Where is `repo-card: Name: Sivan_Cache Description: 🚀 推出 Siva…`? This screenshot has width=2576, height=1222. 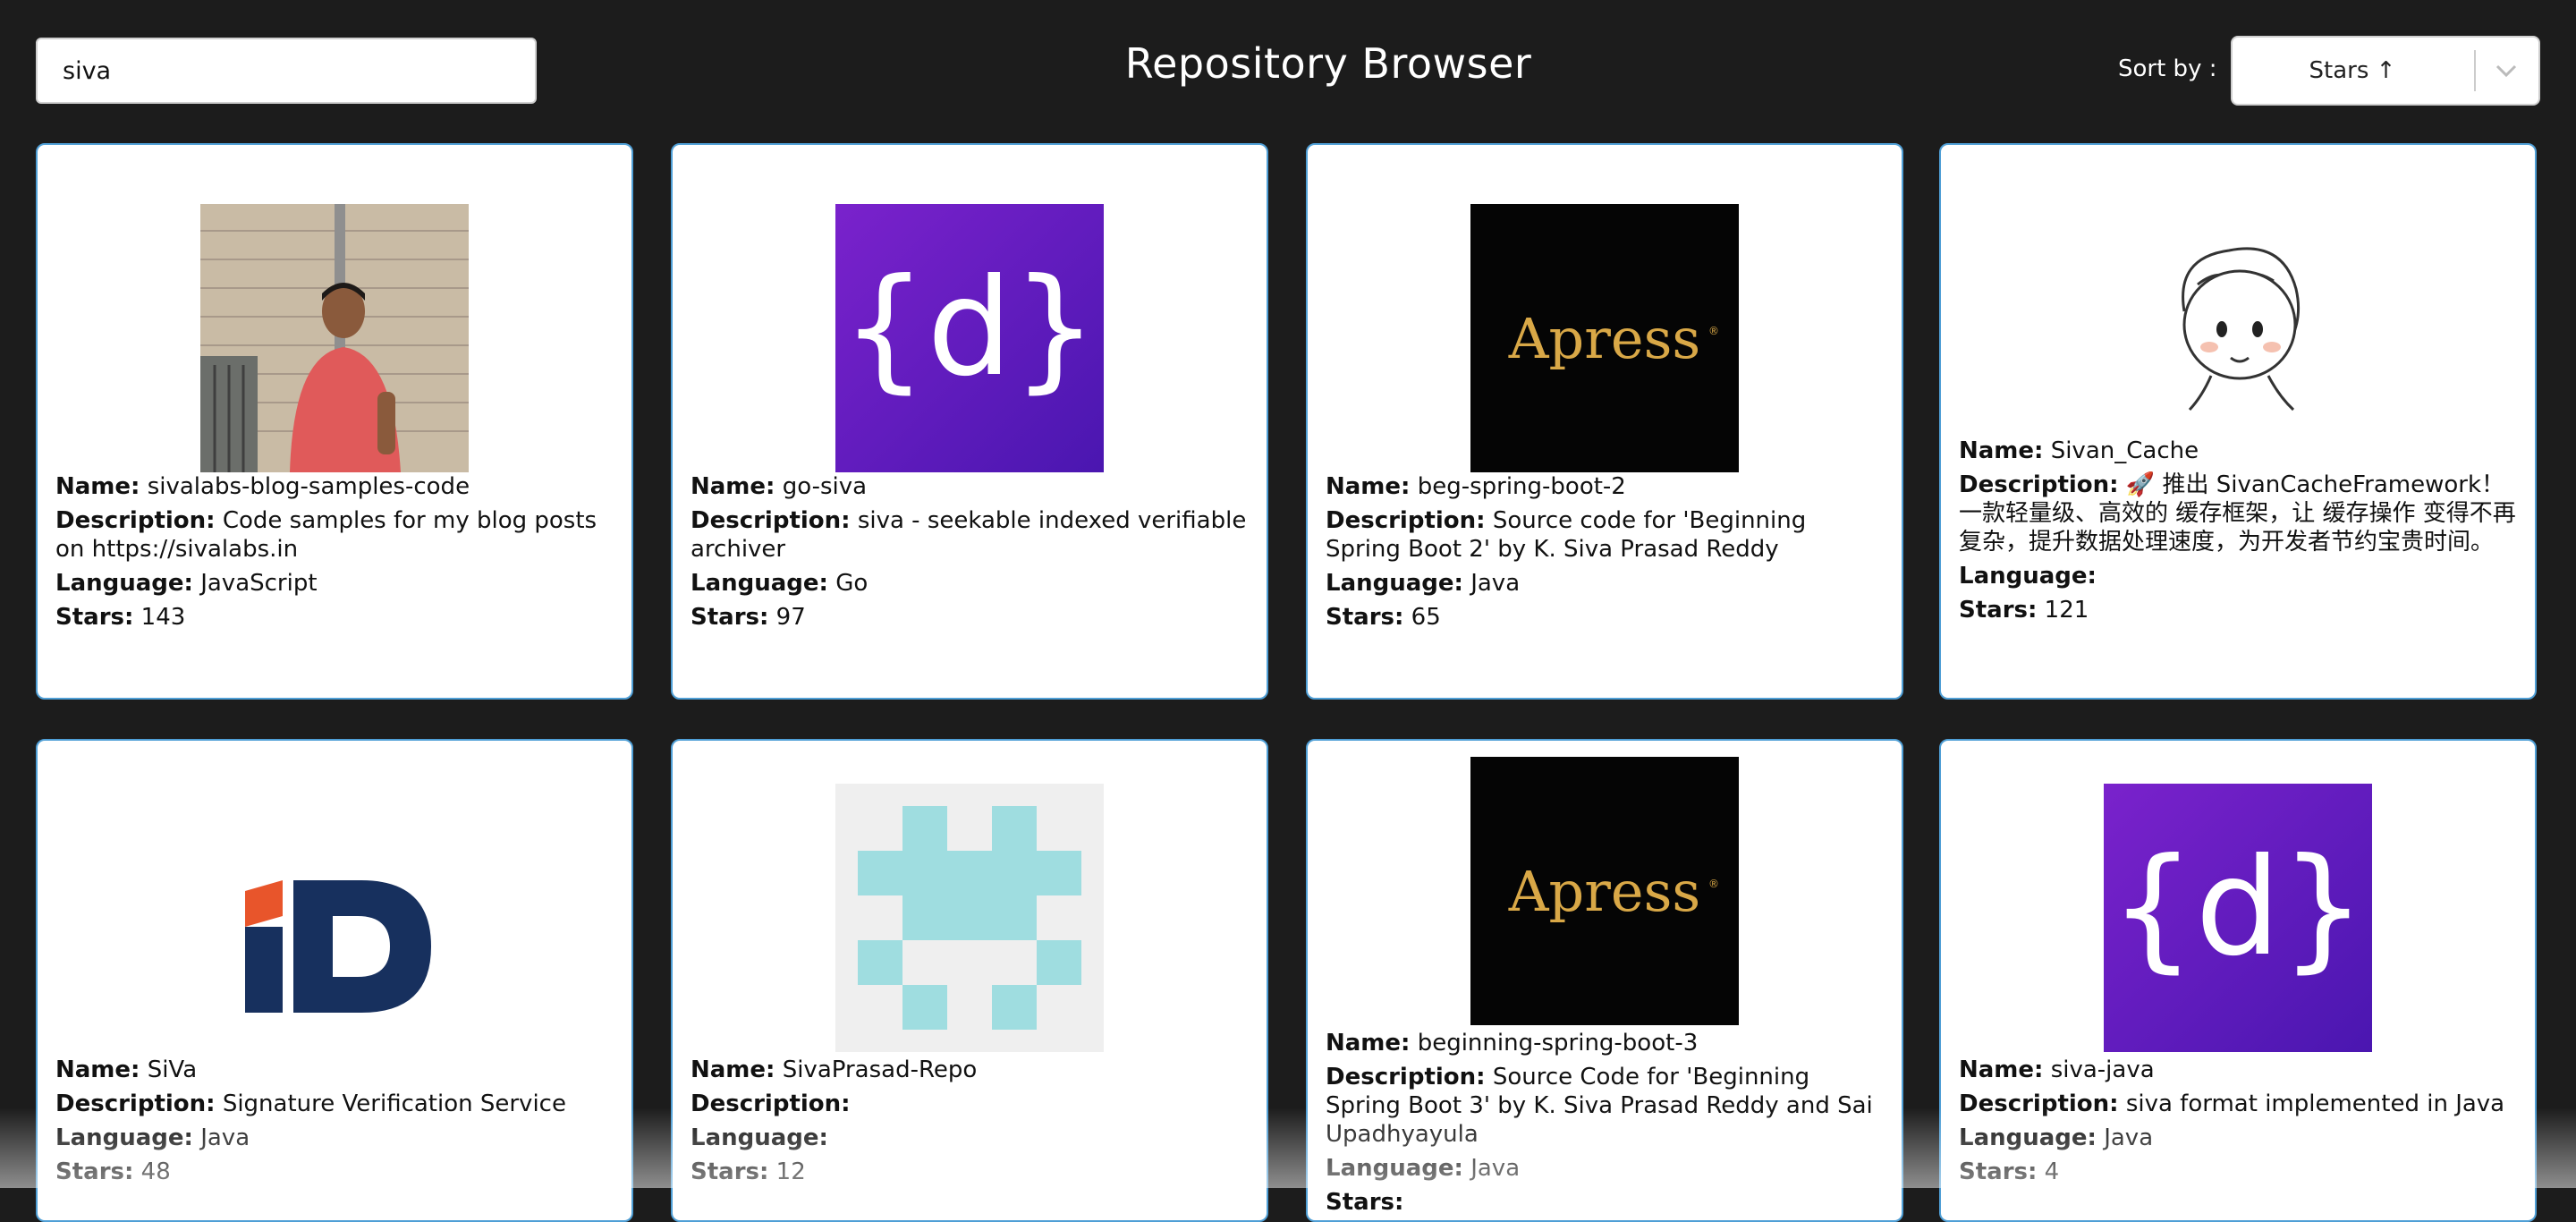
repo-card: Name: Sivan_Cache Description: 🚀 推出 Siva… is located at coordinates (2238, 421).